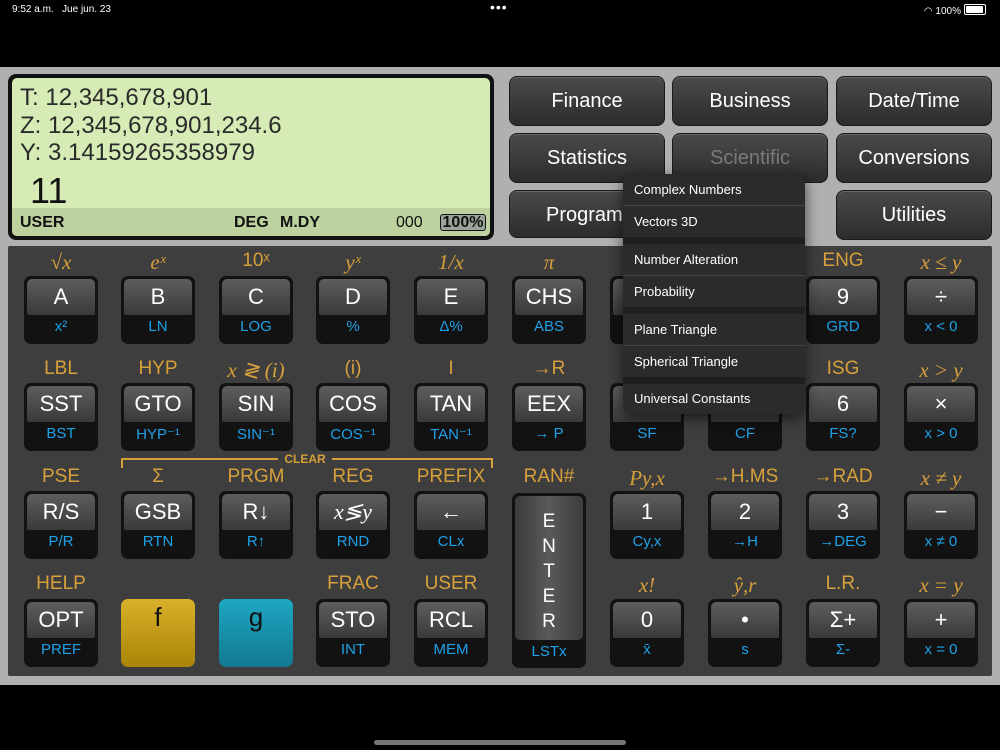 This screenshot has width=1000, height=750. I want to click on finance-button: Finance, so click(587, 101).